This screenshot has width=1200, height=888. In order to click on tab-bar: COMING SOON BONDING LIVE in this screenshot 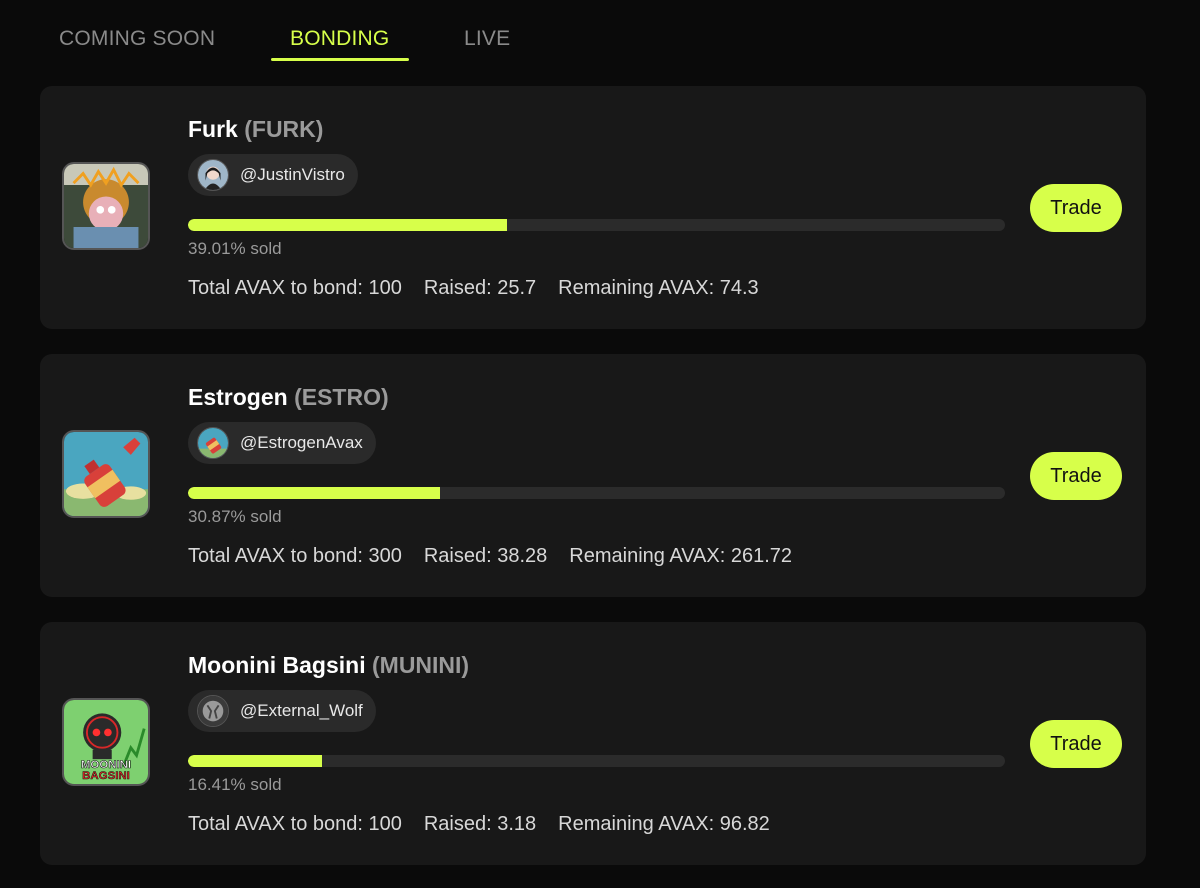, I will do `click(600, 35)`.